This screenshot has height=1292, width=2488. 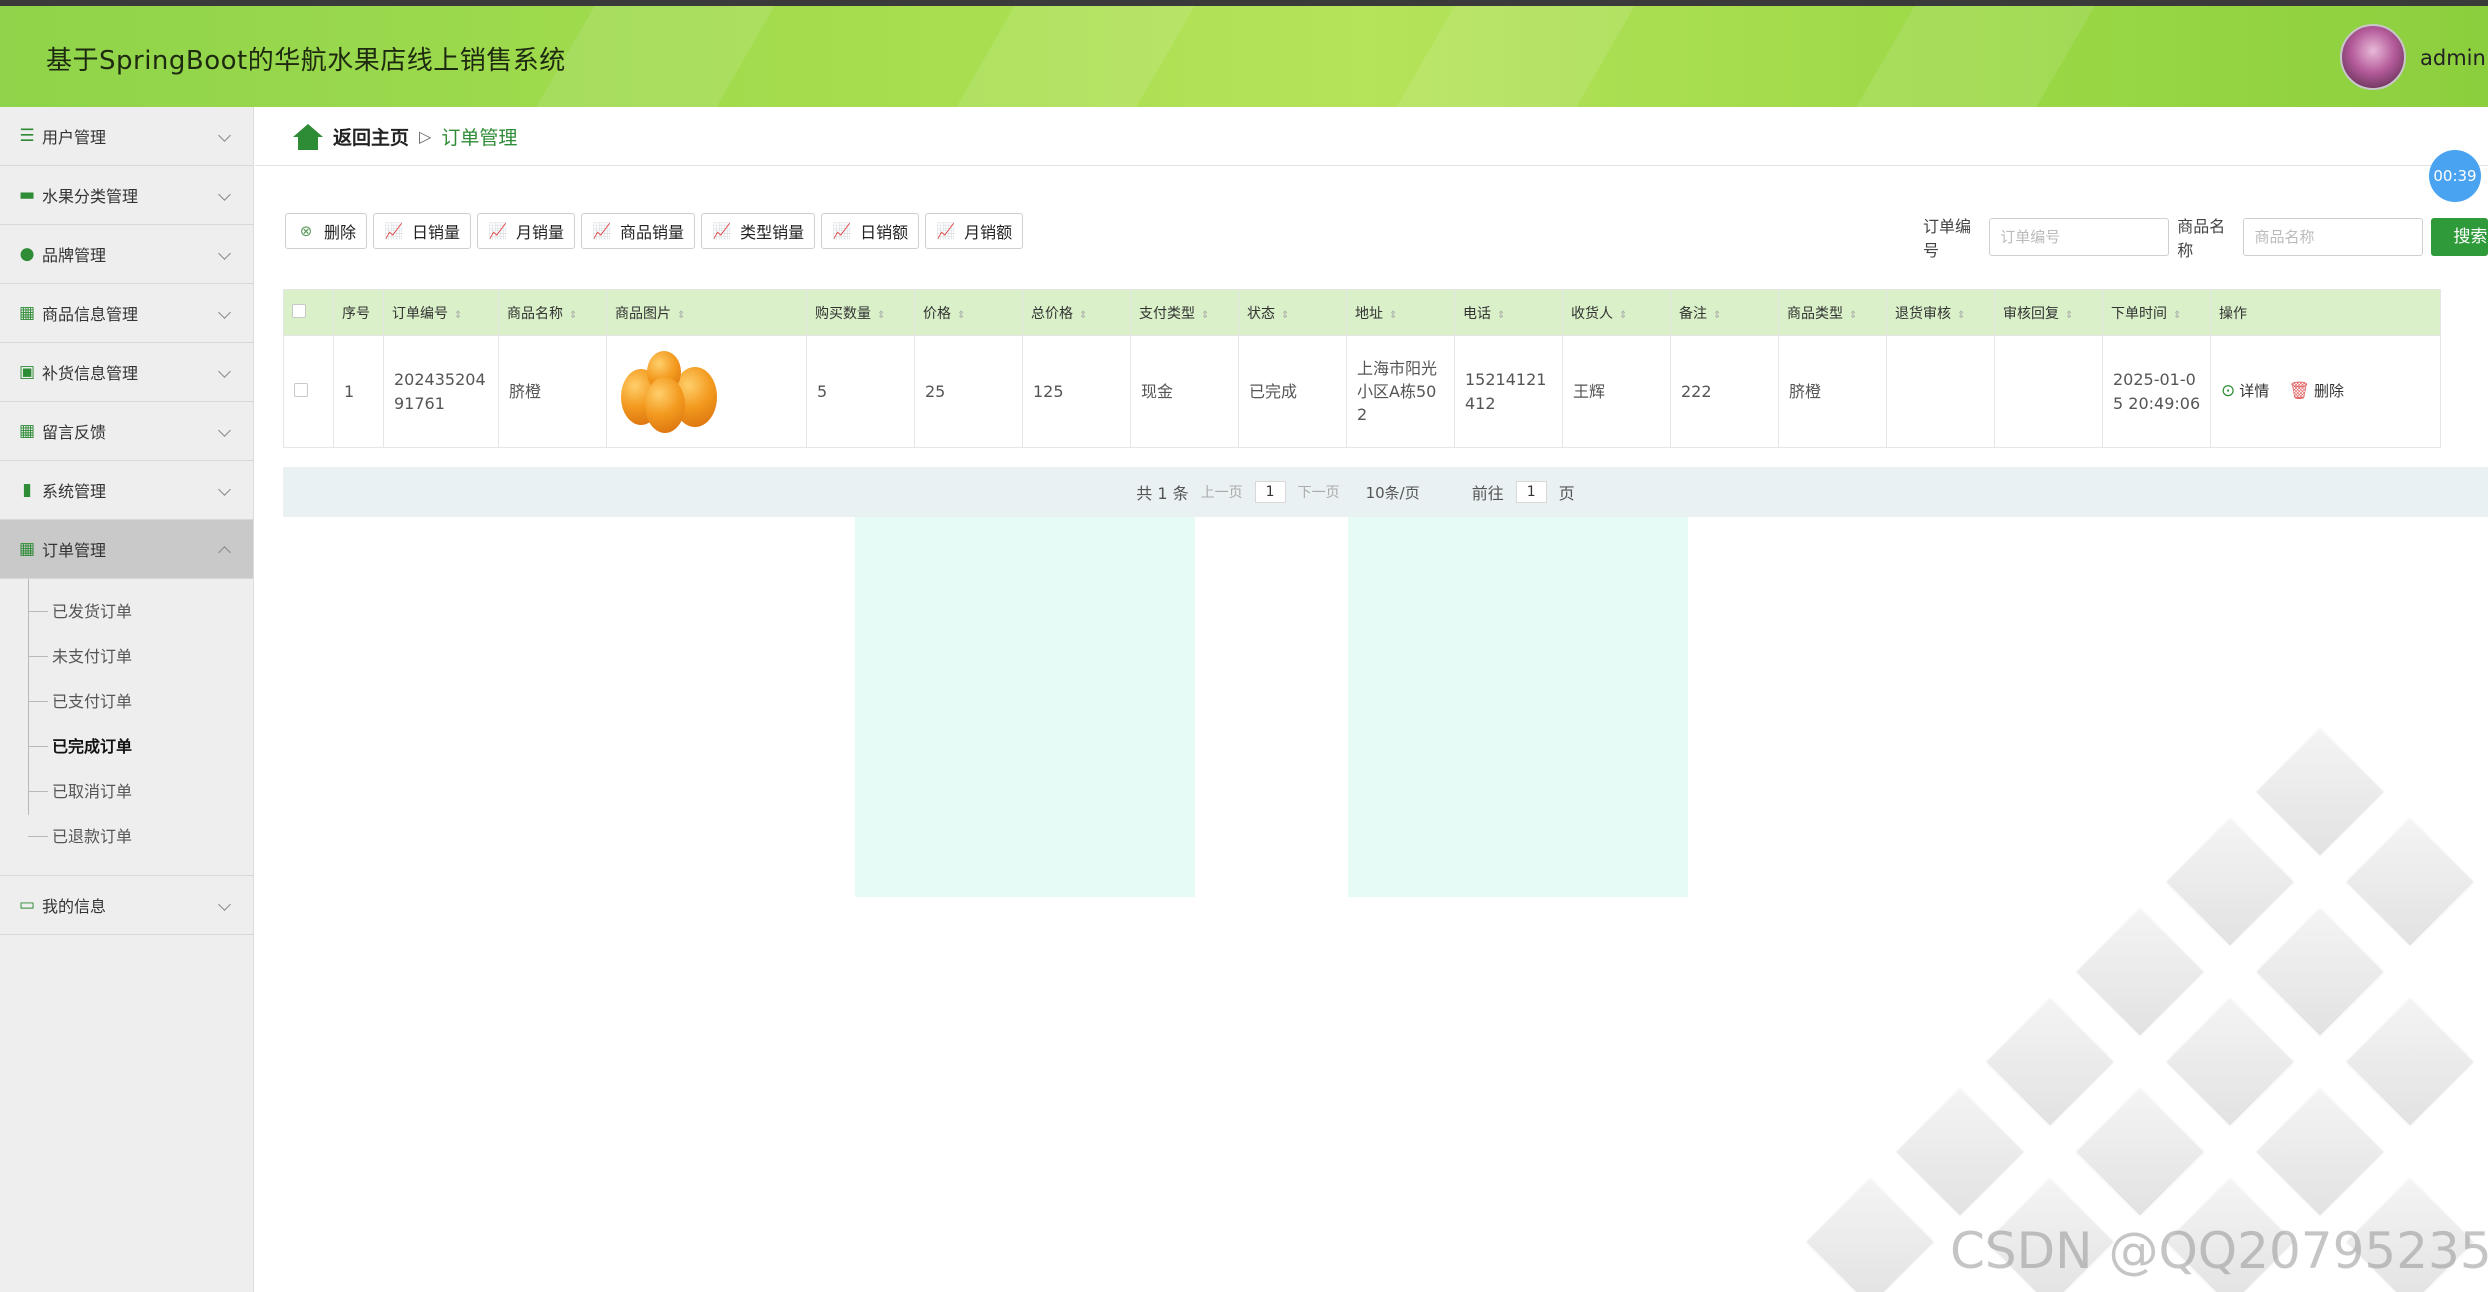 I want to click on sidebar-item-brand: ● 品牌管理, so click(x=126, y=254).